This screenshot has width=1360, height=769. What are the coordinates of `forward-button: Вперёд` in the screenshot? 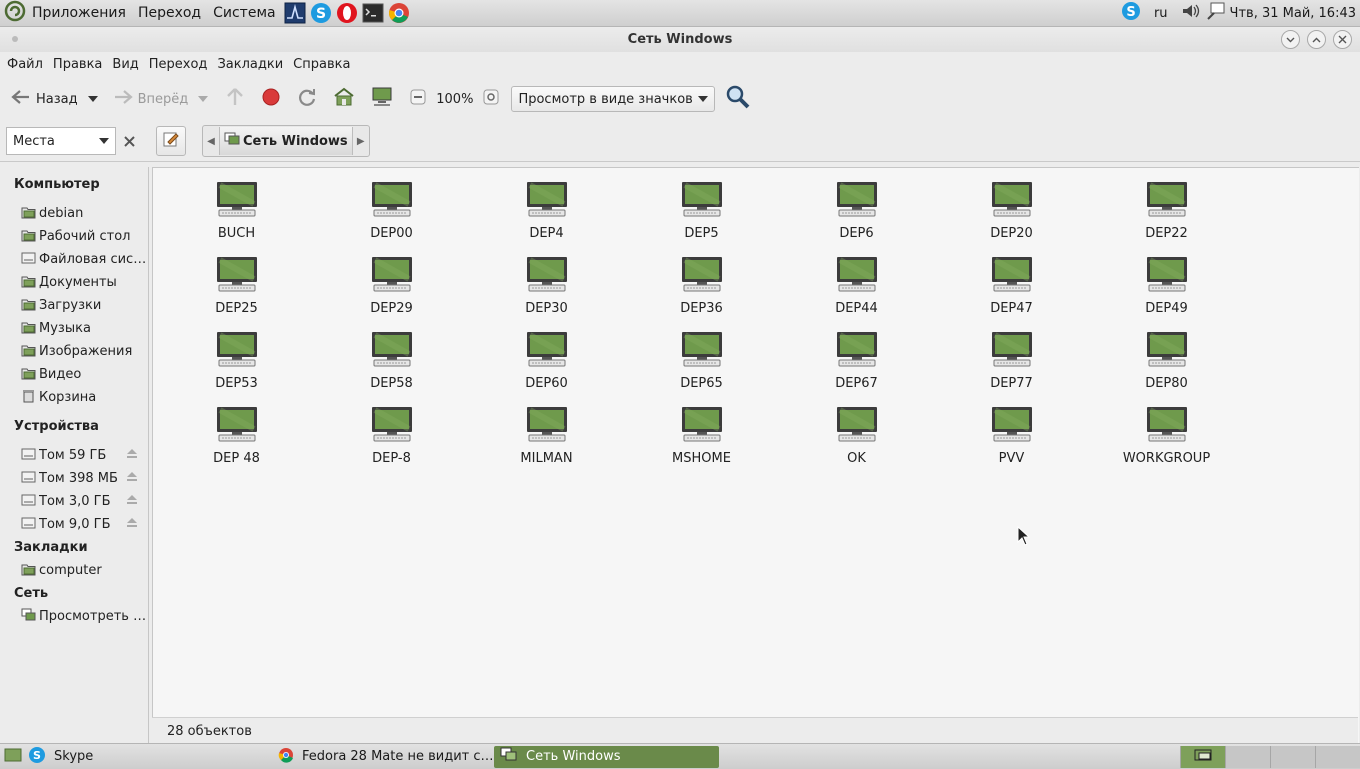 It's located at (150, 99).